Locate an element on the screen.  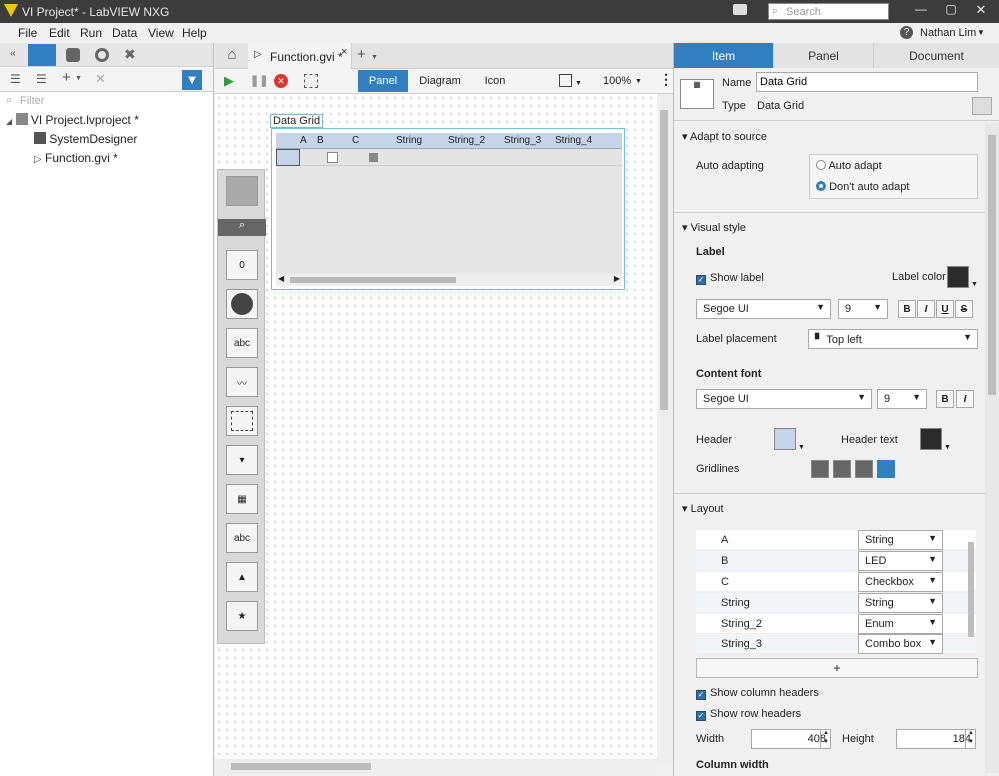
zoom-level: 100% is located at coordinates (617, 81).